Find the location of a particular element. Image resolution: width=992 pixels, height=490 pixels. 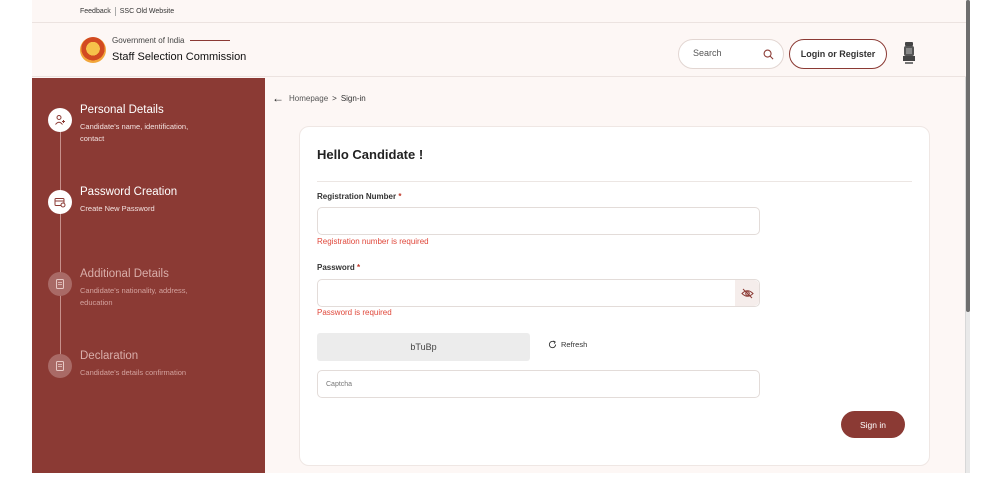

old-website-link: SSC Old Website is located at coordinates (147, 11).